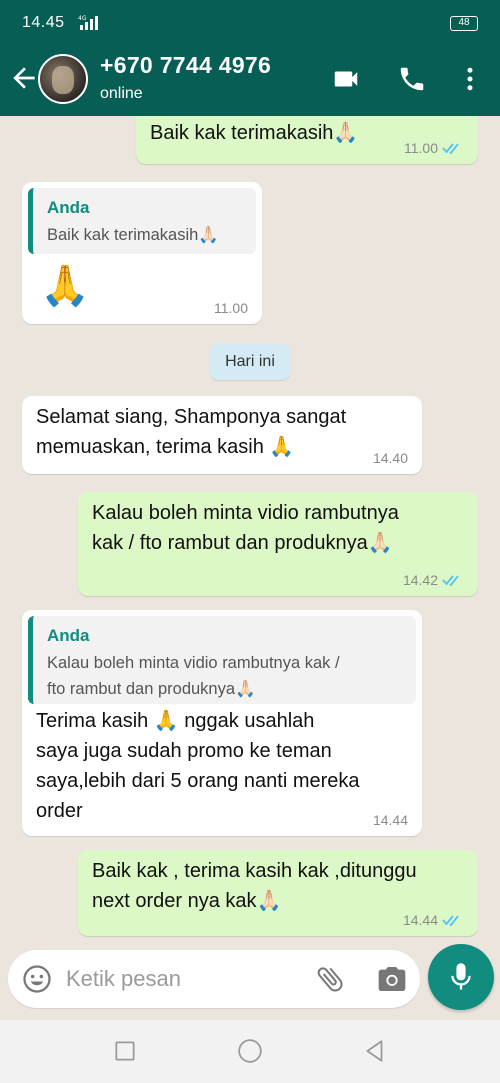 The width and height of the screenshot is (500, 1083). Describe the element at coordinates (470, 79) in the screenshot. I see `more-vert-icon` at that location.